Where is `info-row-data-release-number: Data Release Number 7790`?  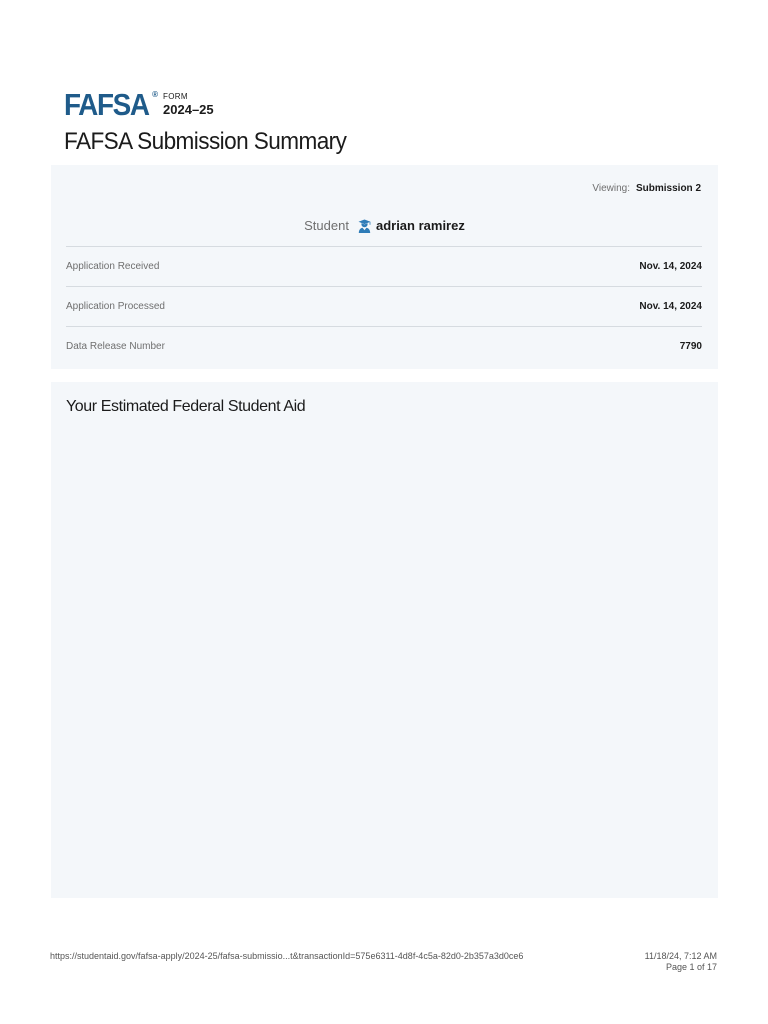
info-row-data-release-number: Data Release Number 7790 is located at coordinates (384, 346).